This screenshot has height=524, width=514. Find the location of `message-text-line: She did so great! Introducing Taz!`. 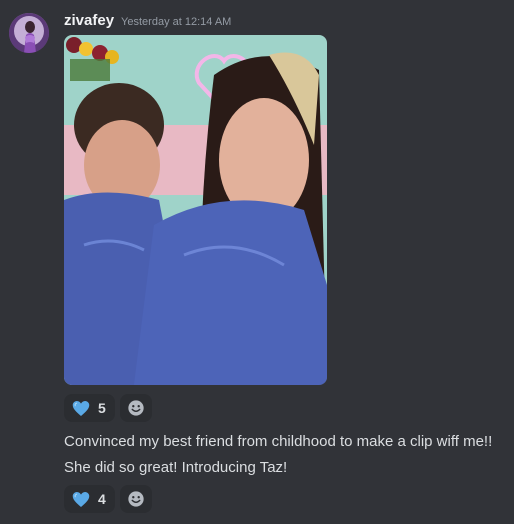

message-text-line: She did so great! Introducing Taz! is located at coordinates (176, 467).